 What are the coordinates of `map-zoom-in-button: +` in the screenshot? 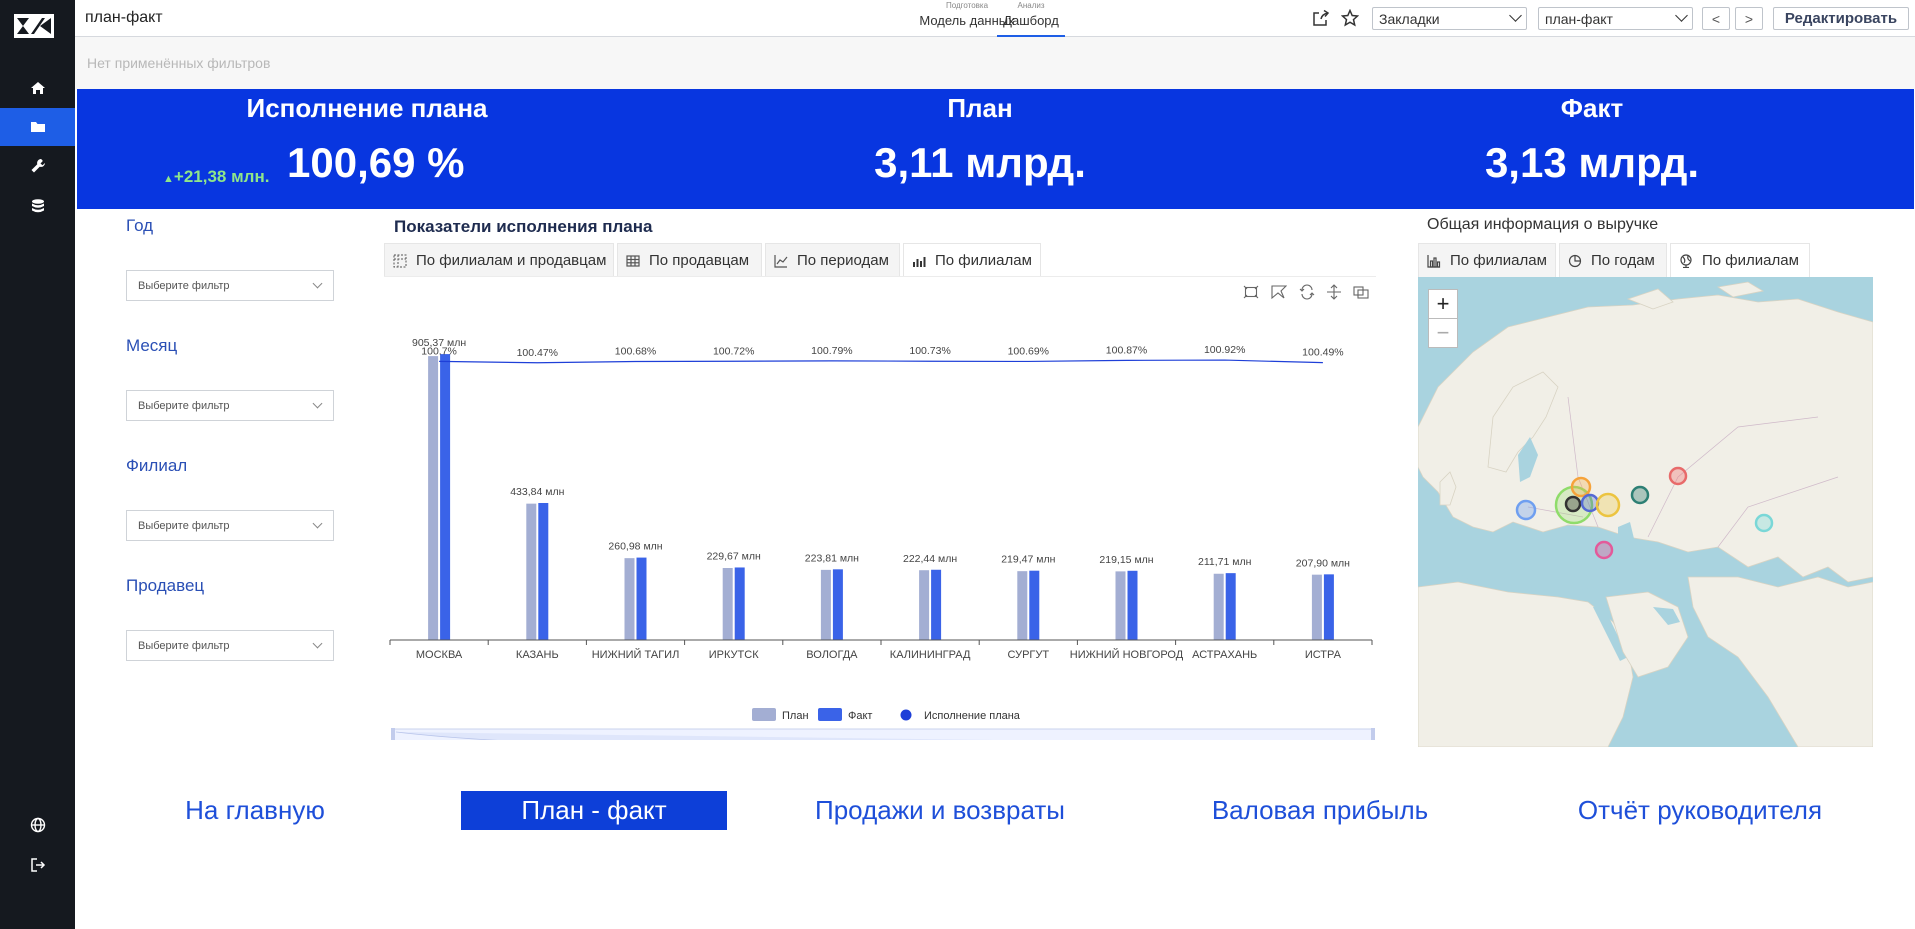 It's located at (1443, 304).